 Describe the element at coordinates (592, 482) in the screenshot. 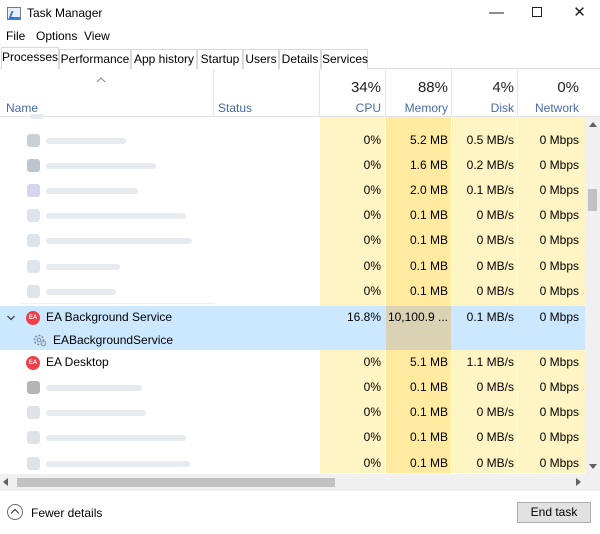

I see `scrollbar-corner` at that location.